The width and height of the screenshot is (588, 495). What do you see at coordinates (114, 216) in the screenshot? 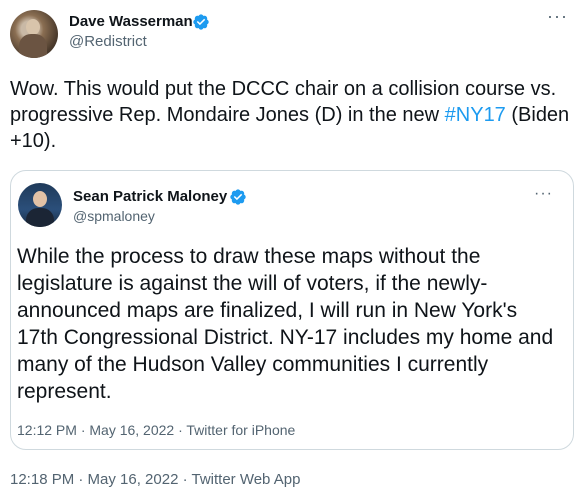
I see `quoted-author-handle: @spmaloney` at bounding box center [114, 216].